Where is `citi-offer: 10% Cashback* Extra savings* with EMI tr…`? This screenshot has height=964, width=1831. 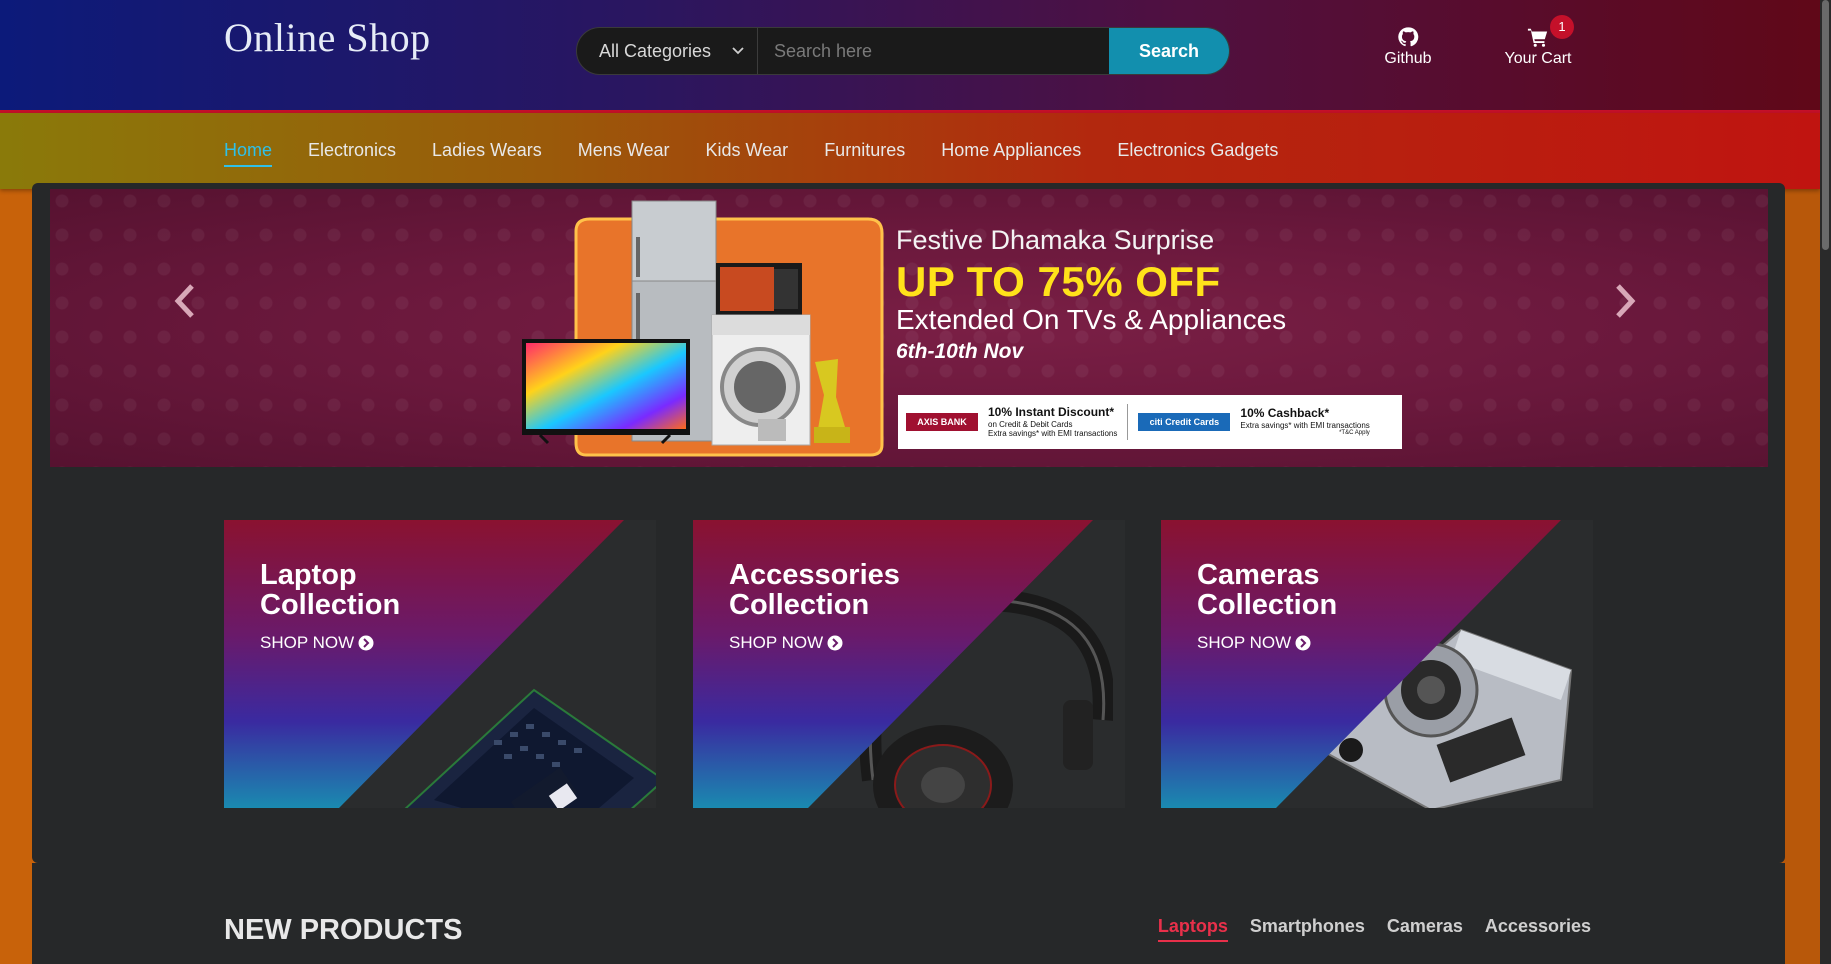
citi-offer: 10% Cashback* Extra savings* with EMI tr… is located at coordinates (1304, 421).